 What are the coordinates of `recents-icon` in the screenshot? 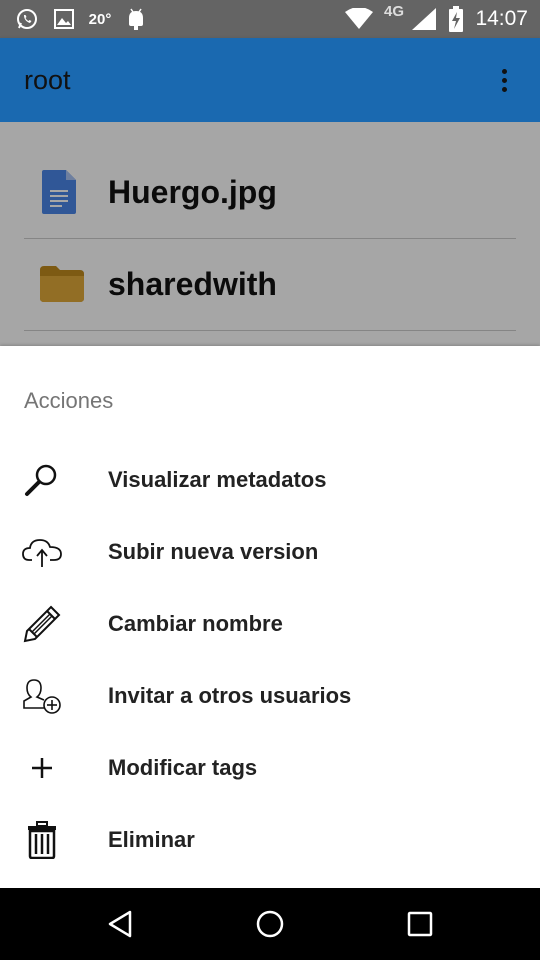 It's located at (420, 924).